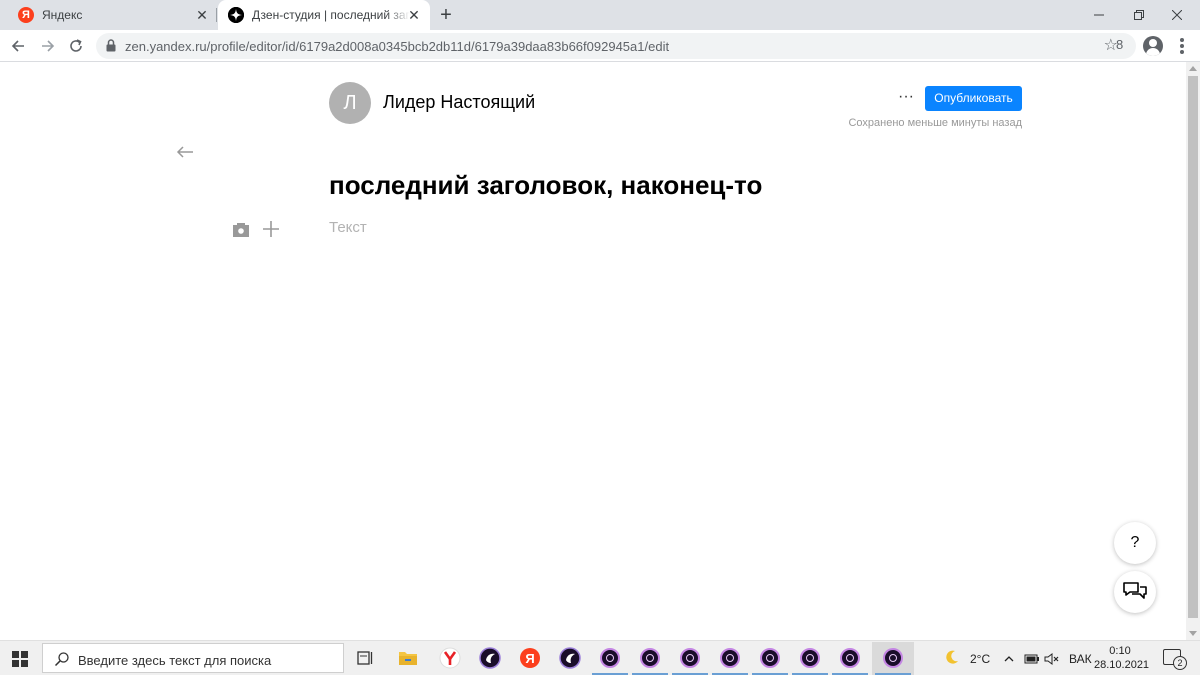  I want to click on feedback-chat-icon, so click(1135, 592).